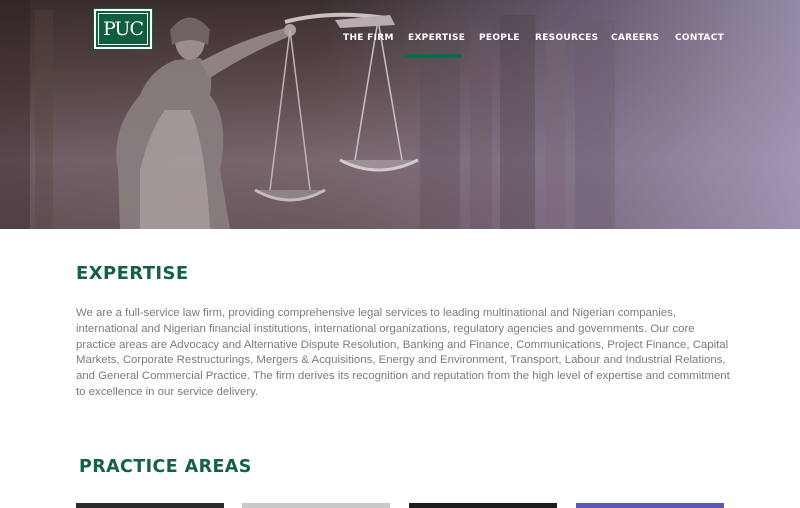 This screenshot has height=508, width=800. Describe the element at coordinates (635, 38) in the screenshot. I see `nav-item-careers: CAREERS` at that location.